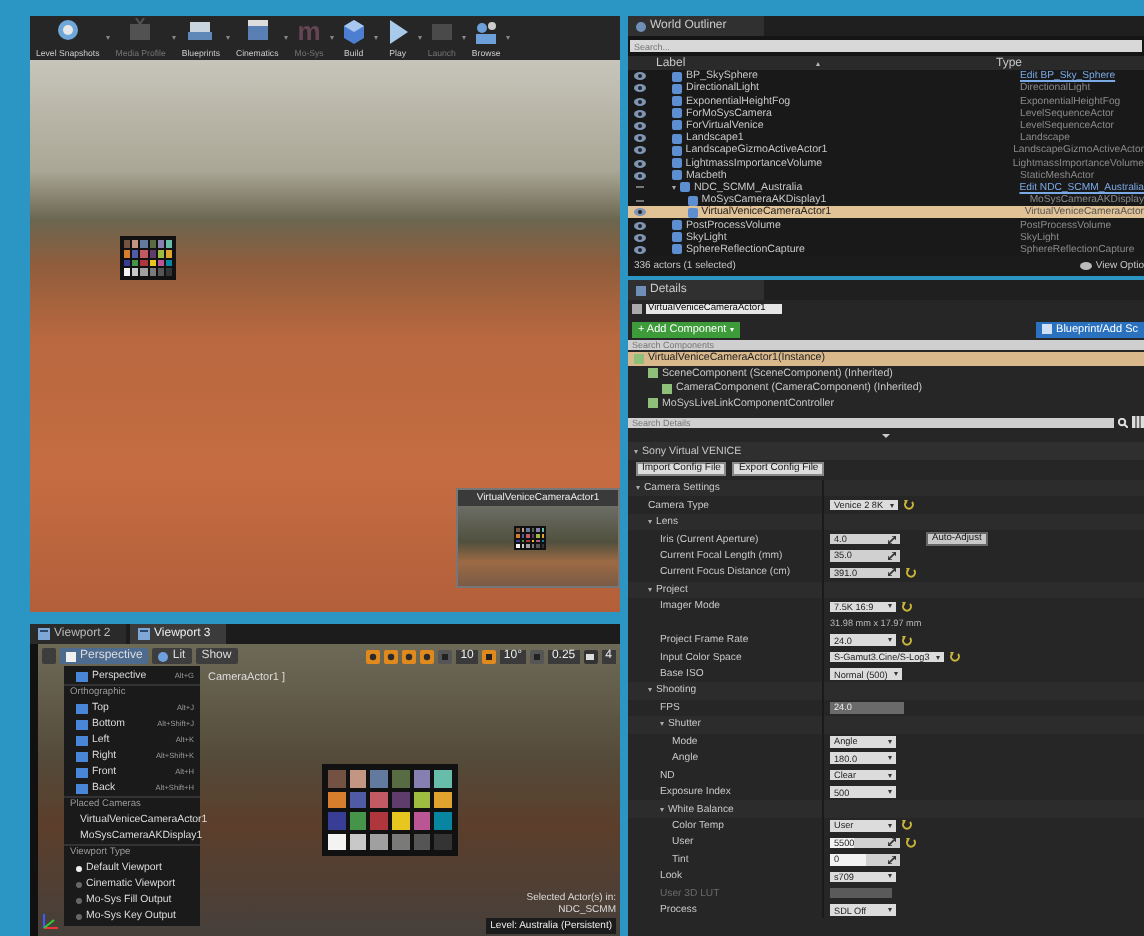 This screenshot has width=1144, height=936. Describe the element at coordinates (82, 676) in the screenshot. I see `view-icon` at that location.